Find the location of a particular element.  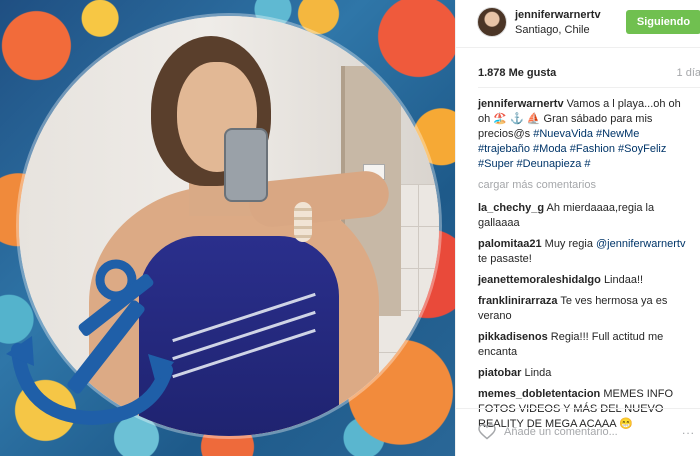

comment-username: pikkadisenos is located at coordinates (513, 337).